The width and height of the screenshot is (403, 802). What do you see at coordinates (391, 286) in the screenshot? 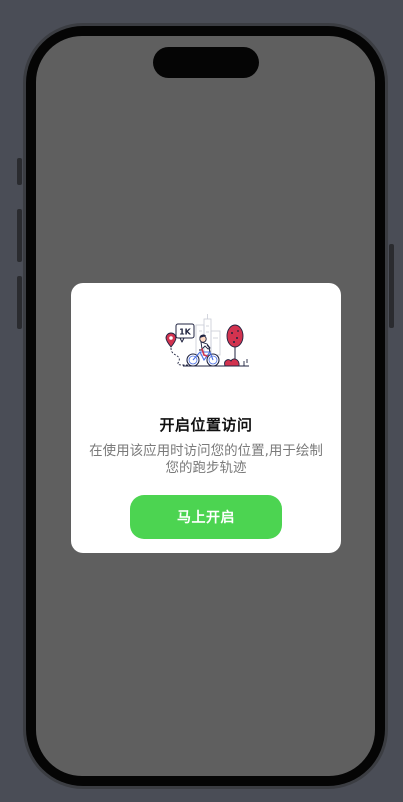
I see `power-button` at bounding box center [391, 286].